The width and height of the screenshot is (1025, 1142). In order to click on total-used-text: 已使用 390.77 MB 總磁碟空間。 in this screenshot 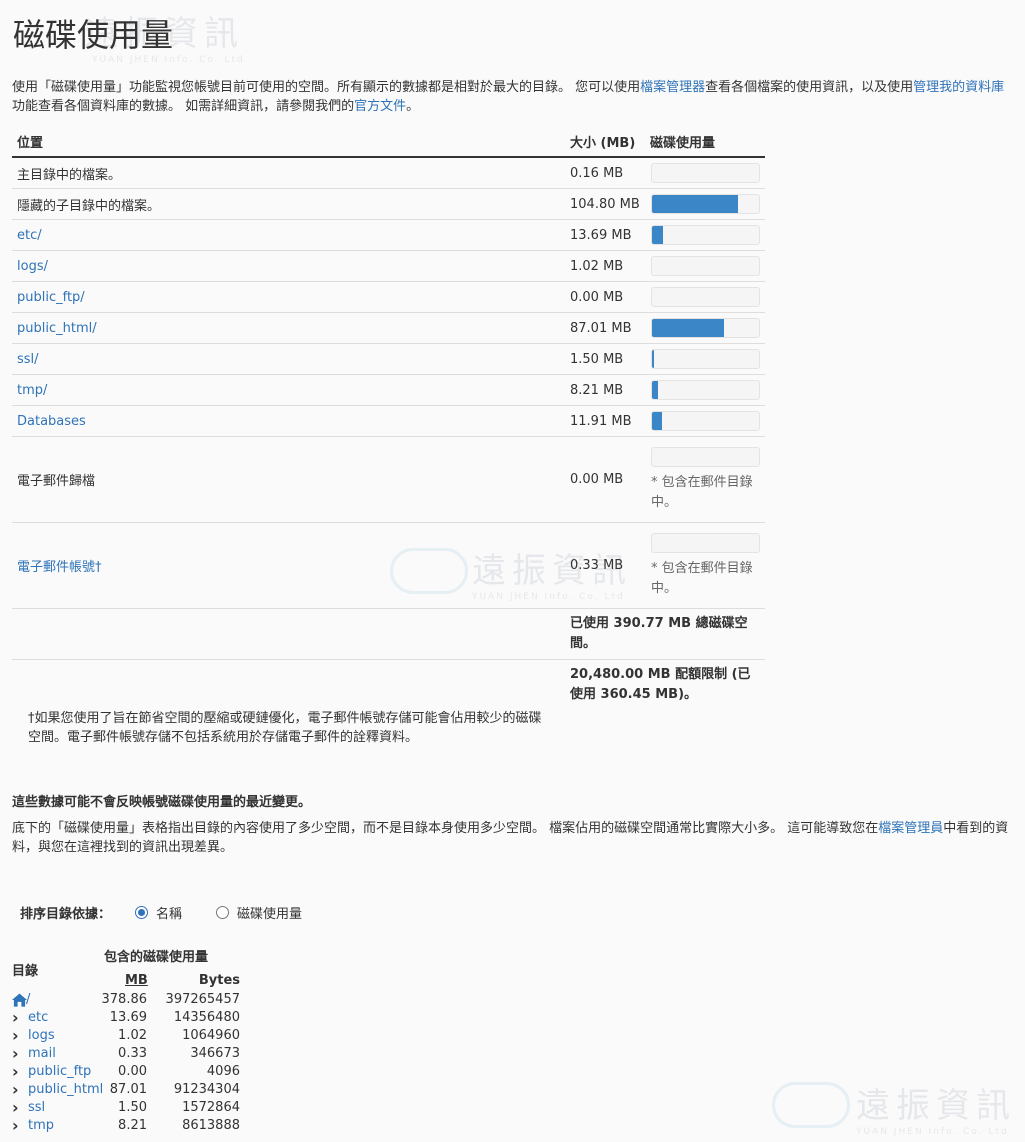, I will do `click(665, 634)`.